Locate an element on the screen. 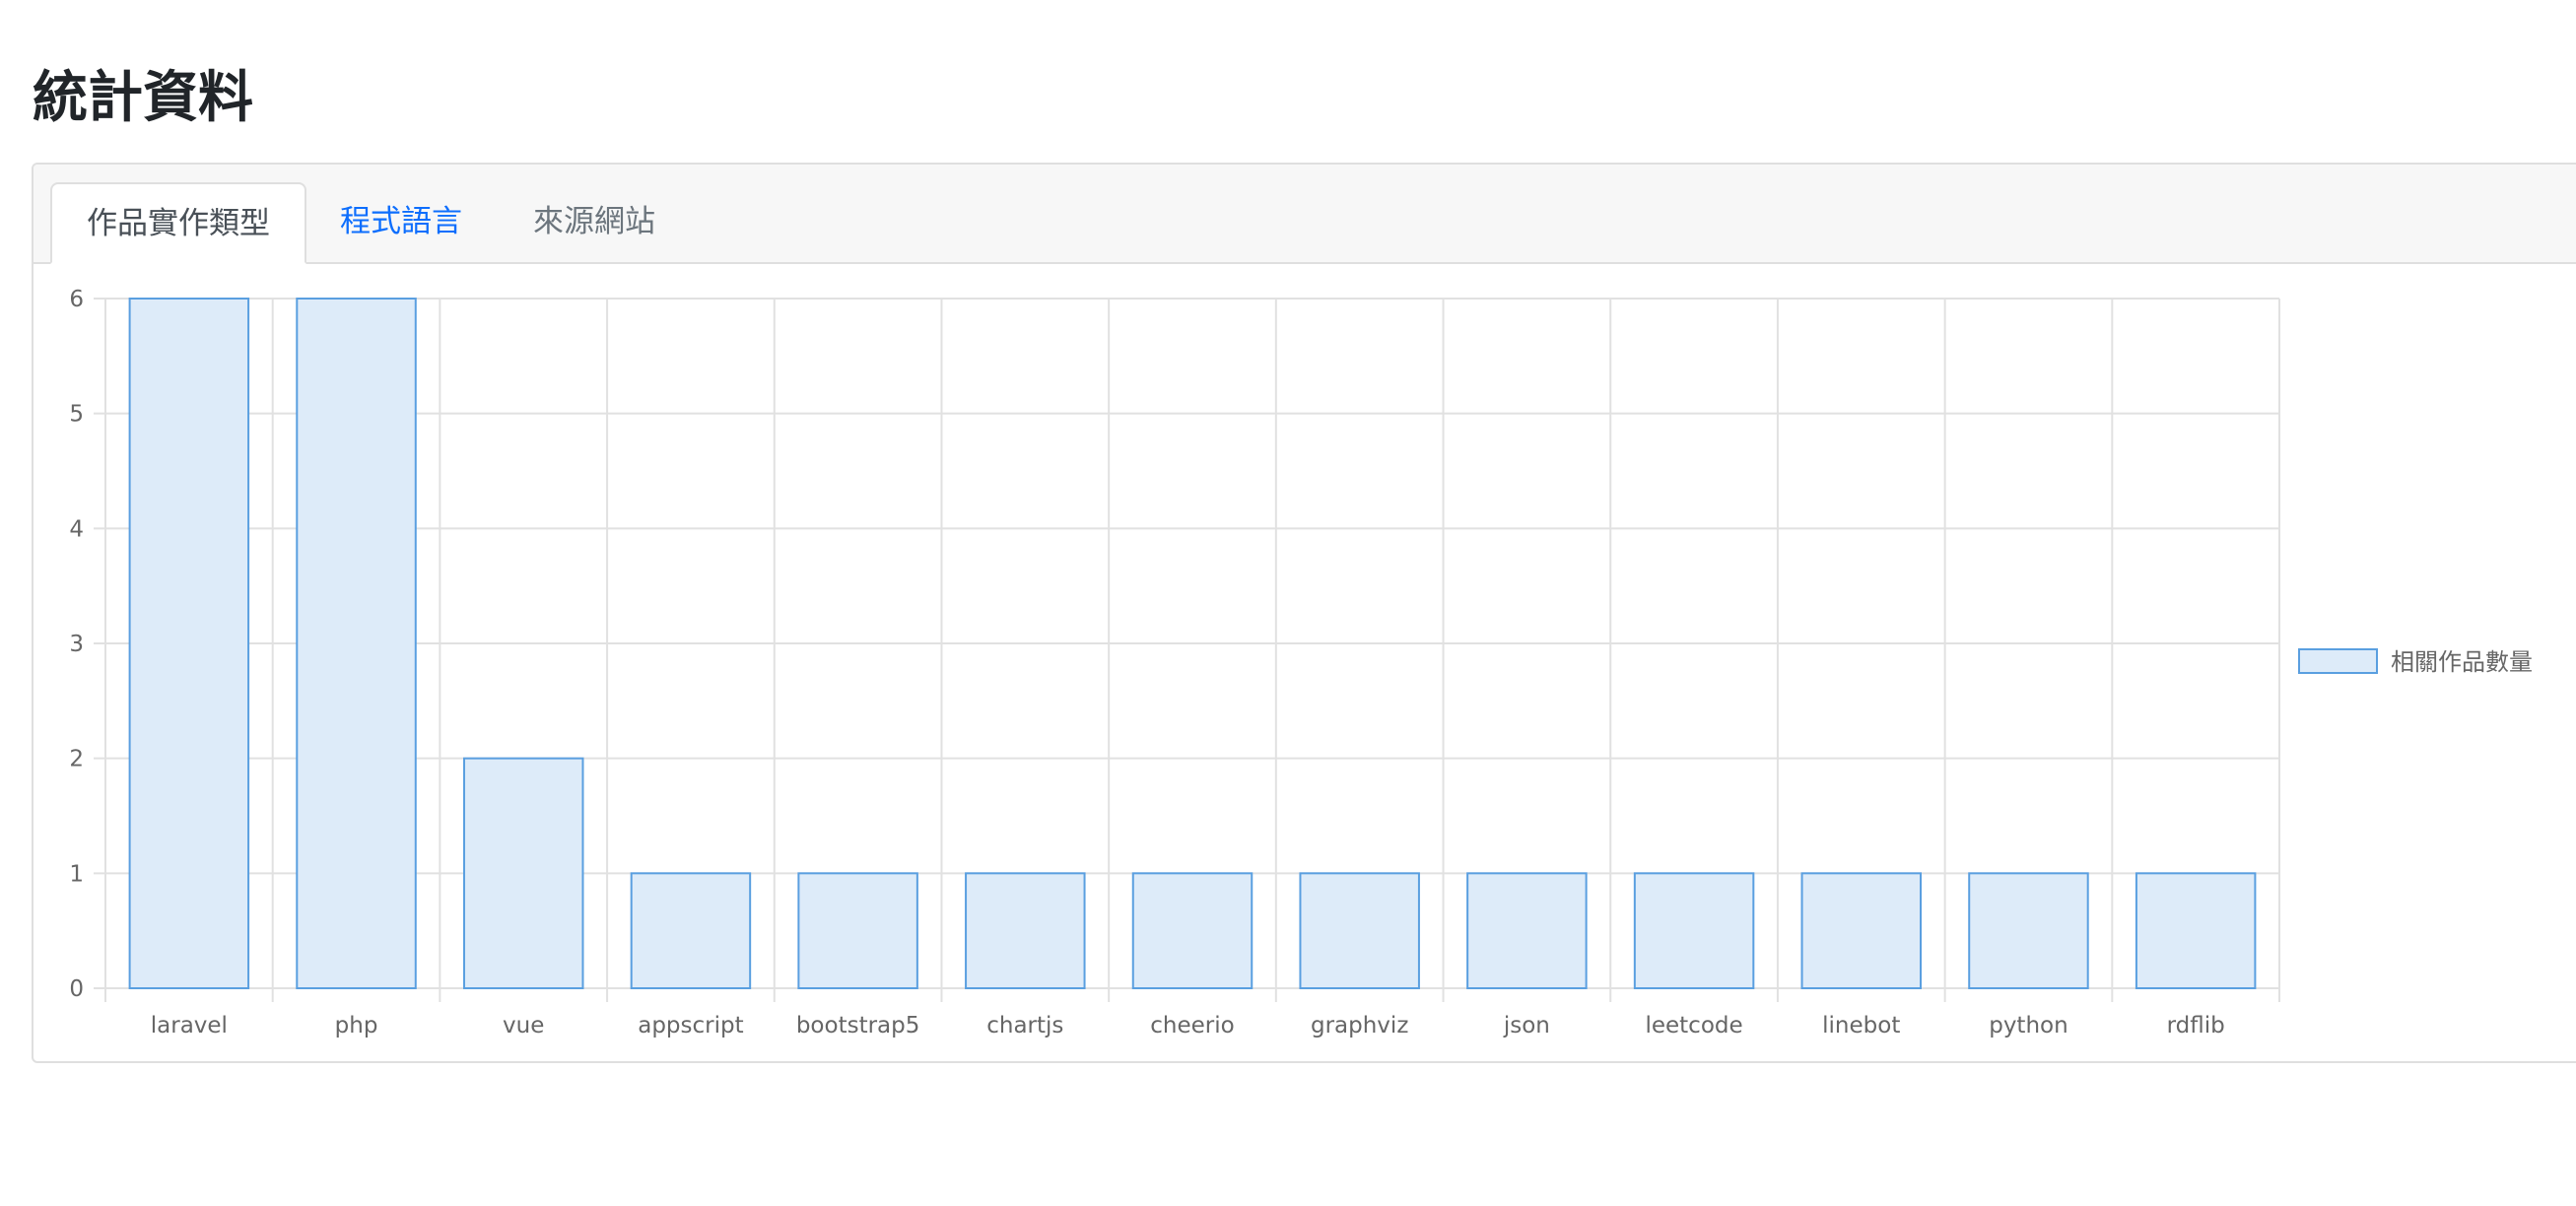  x-tick-label: linebot is located at coordinates (1861, 1026).